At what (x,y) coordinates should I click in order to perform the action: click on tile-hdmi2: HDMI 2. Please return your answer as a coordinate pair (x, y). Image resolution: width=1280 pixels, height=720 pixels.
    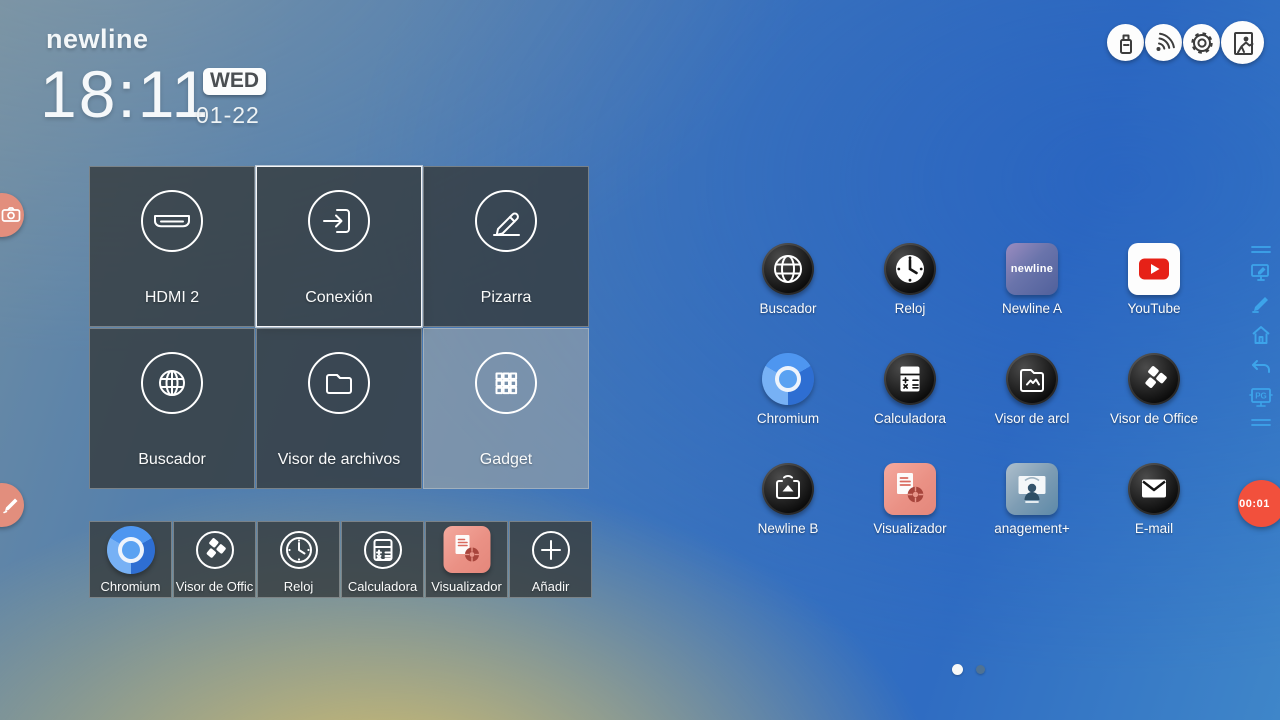
    Looking at the image, I should click on (172, 246).